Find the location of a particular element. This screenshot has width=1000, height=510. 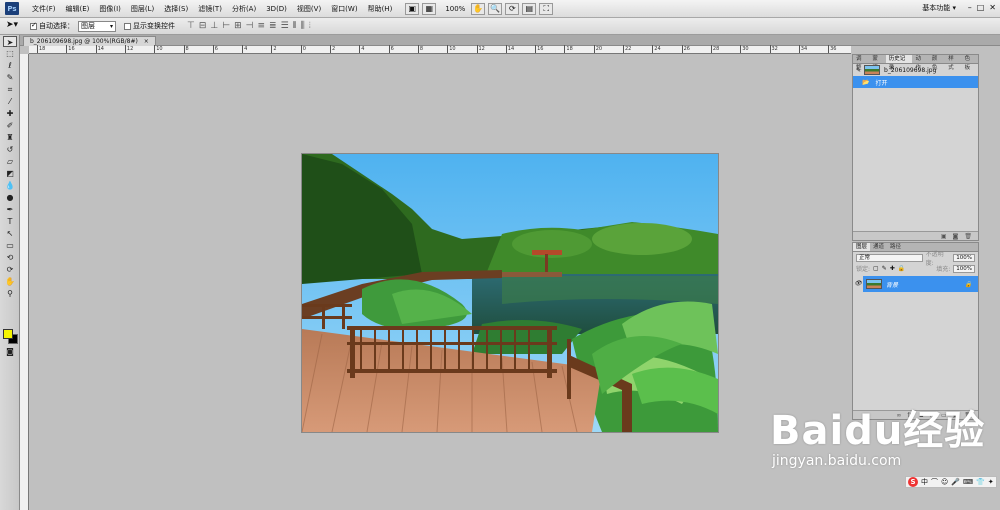

ime-keyboard-icon: ⌨ is located at coordinates (968, 482).